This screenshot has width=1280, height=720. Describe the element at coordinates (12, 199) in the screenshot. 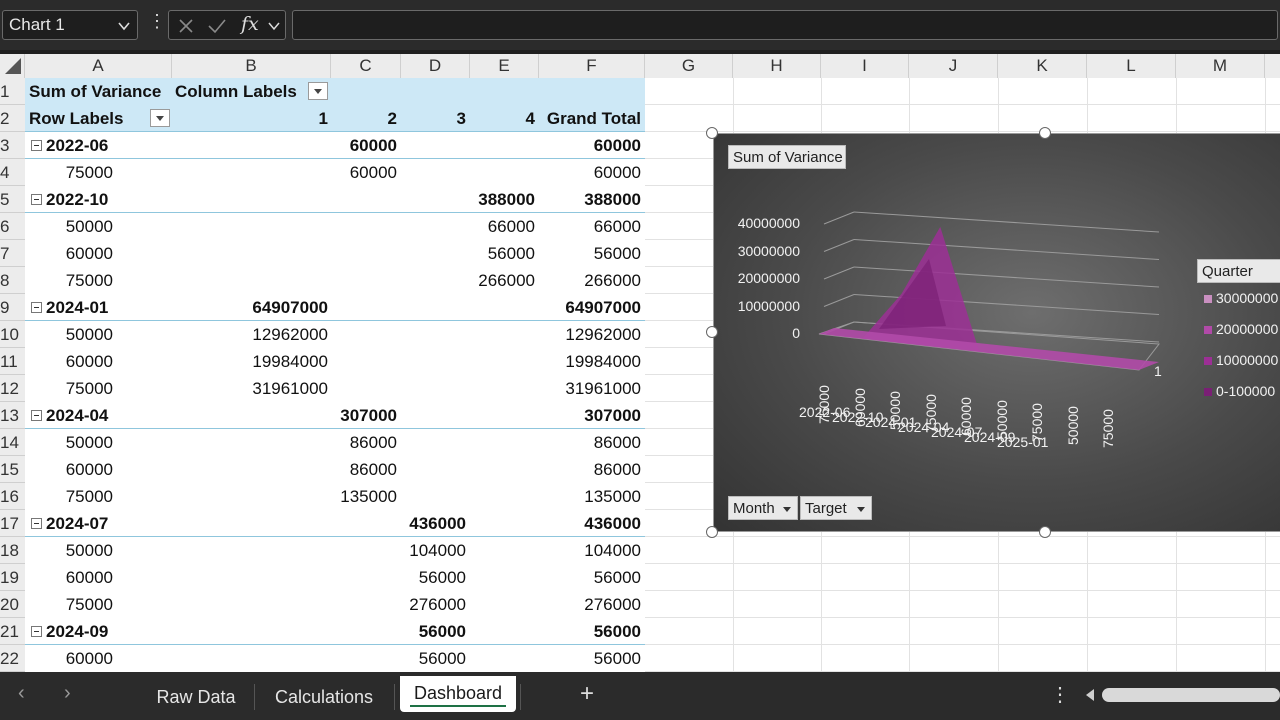

I see `row-header-5: 5` at that location.